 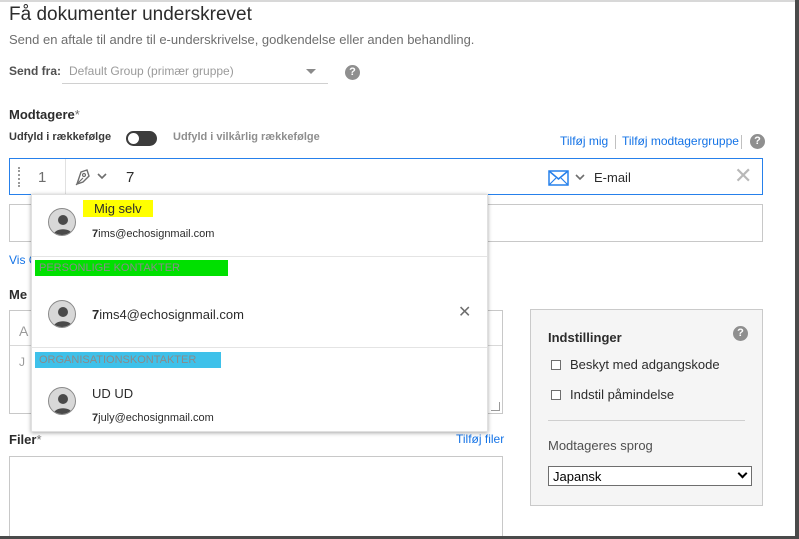 What do you see at coordinates (44, 114) in the screenshot?
I see `recipients-label: Modtagere*` at bounding box center [44, 114].